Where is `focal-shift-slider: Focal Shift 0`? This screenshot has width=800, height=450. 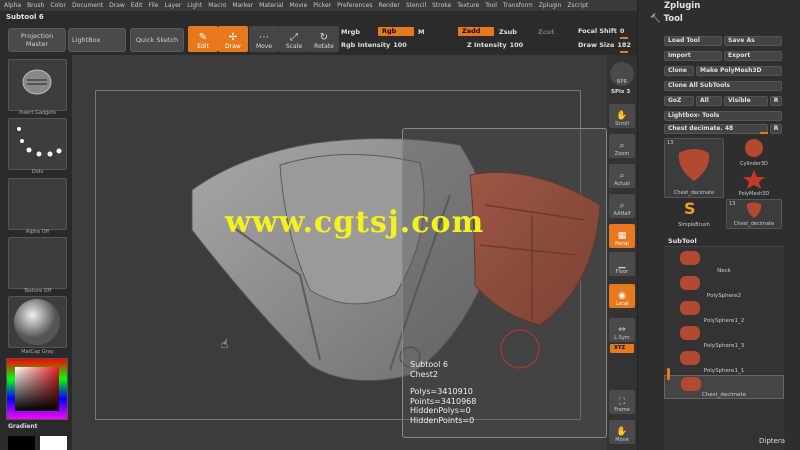
focal-shift-slider: Focal Shift 0 is located at coordinates (601, 31).